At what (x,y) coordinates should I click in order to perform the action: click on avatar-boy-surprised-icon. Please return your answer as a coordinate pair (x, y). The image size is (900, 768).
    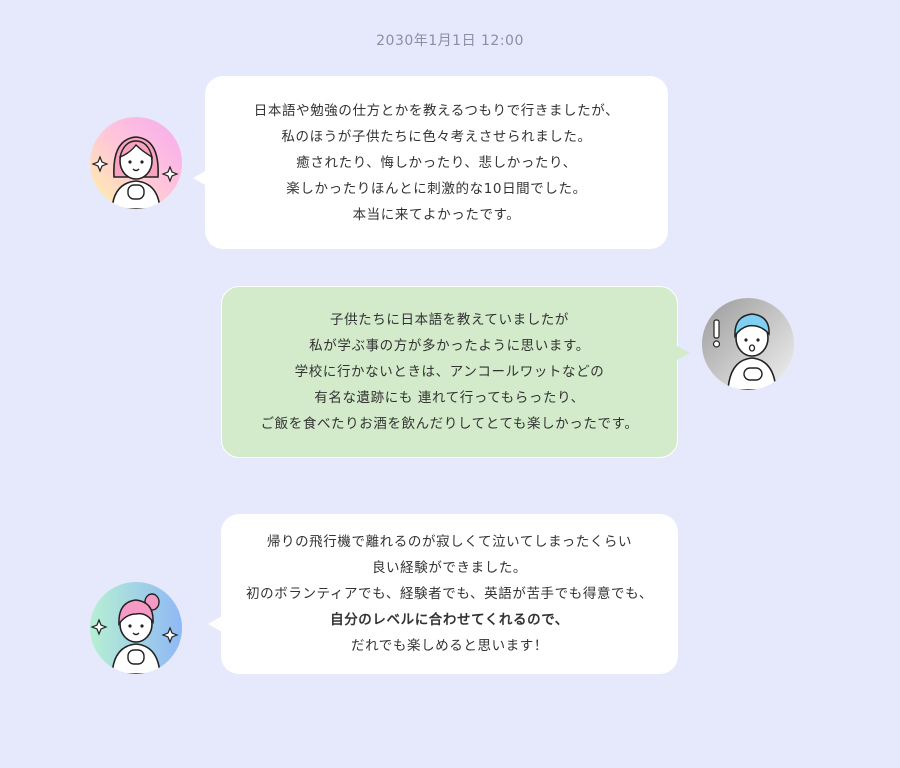
    Looking at the image, I should click on (748, 344).